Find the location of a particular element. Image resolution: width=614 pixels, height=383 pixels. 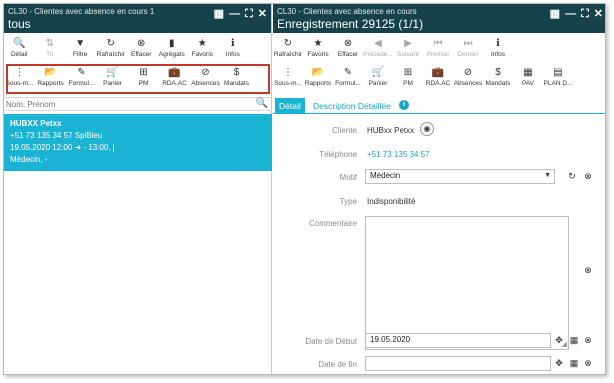

chevron-down-icon: ▼ is located at coordinates (547, 175).